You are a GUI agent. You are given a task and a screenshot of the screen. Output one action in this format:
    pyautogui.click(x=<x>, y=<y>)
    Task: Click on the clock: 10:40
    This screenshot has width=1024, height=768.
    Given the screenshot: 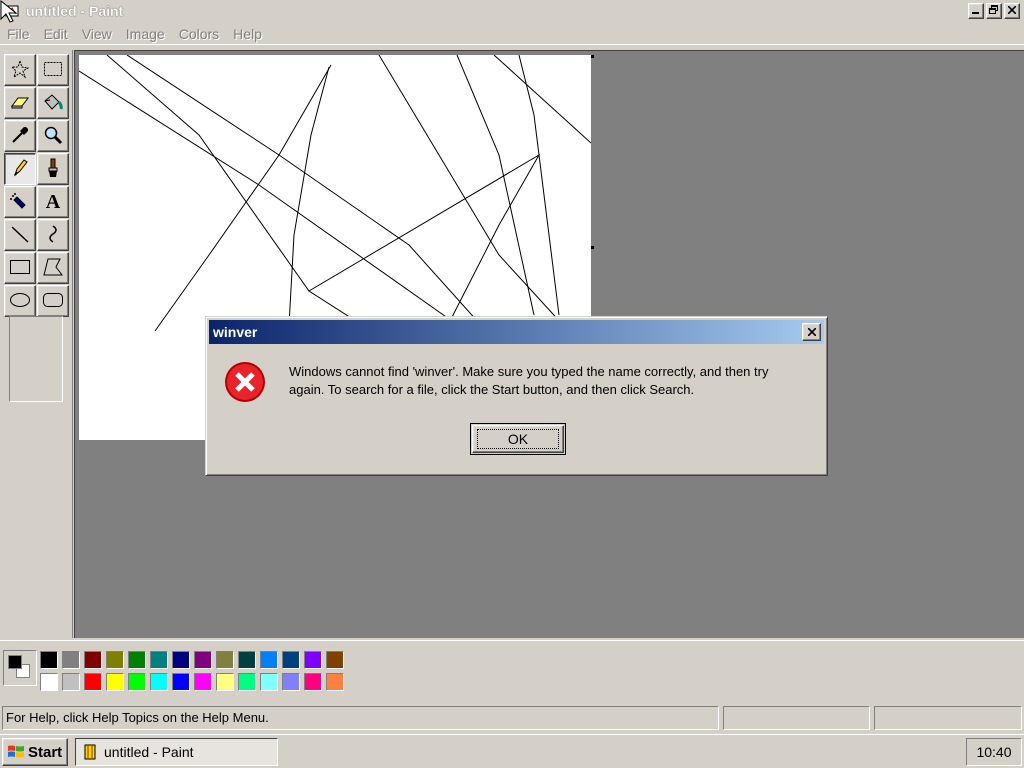 What is the action you would take?
    pyautogui.click(x=993, y=752)
    